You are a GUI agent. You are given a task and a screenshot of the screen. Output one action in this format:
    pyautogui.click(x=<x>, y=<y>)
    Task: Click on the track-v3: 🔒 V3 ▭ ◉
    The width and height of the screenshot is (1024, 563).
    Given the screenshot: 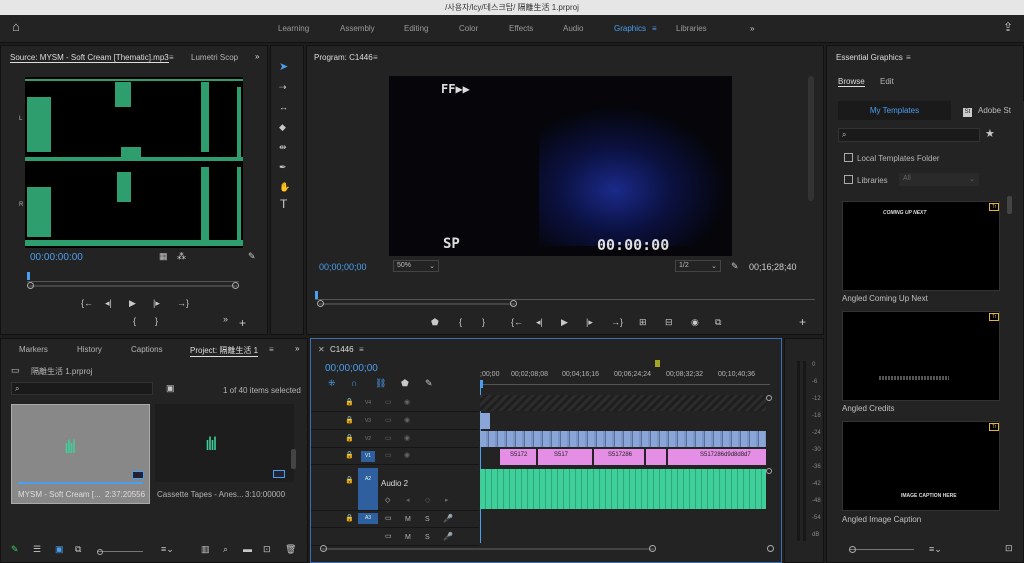 What is the action you would take?
    pyautogui.click(x=395, y=421)
    